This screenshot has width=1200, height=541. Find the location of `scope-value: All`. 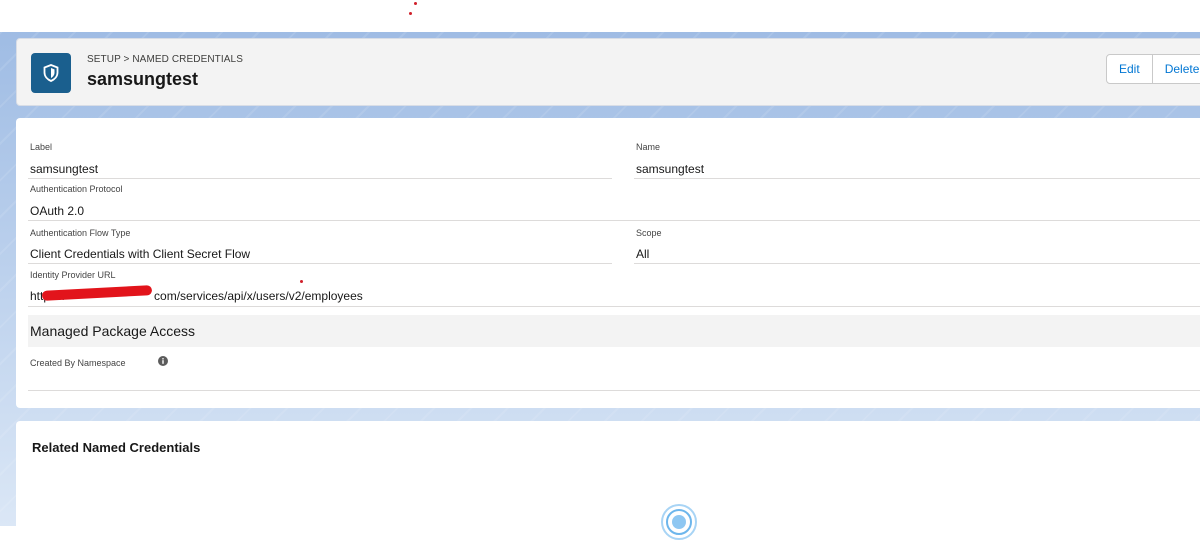

scope-value: All is located at coordinates (643, 254).